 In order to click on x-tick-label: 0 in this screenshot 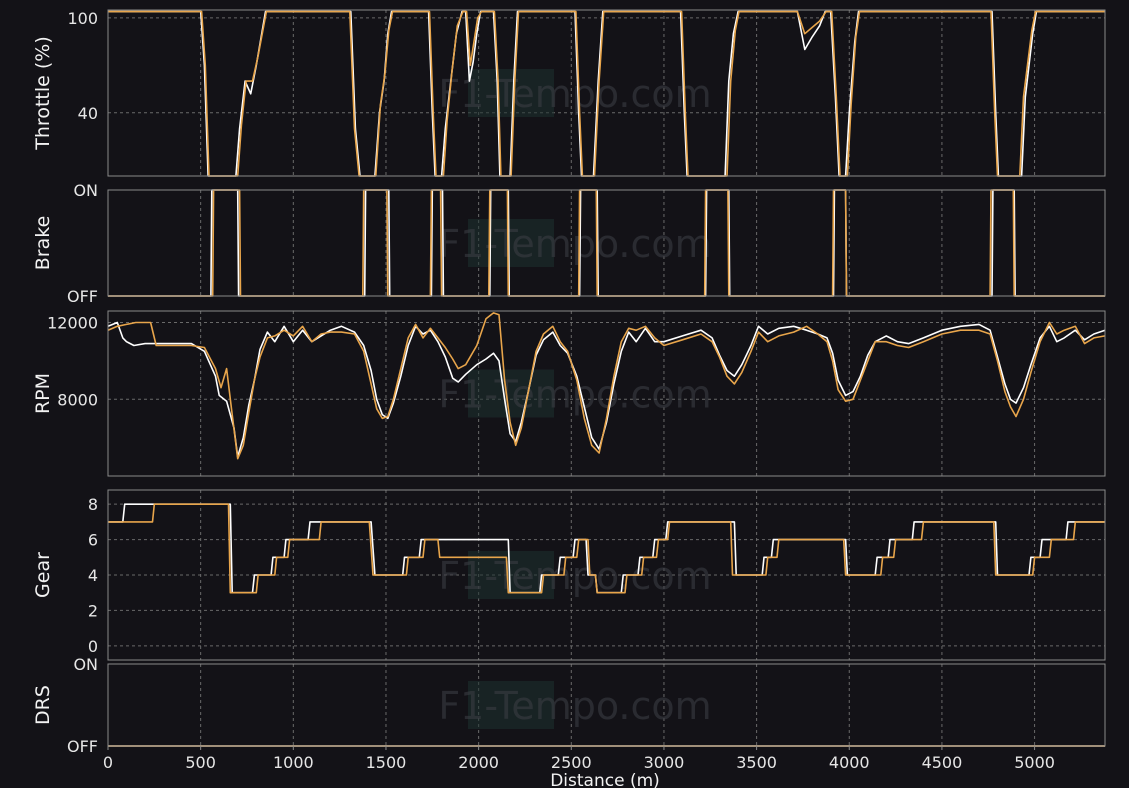, I will do `click(108, 762)`.